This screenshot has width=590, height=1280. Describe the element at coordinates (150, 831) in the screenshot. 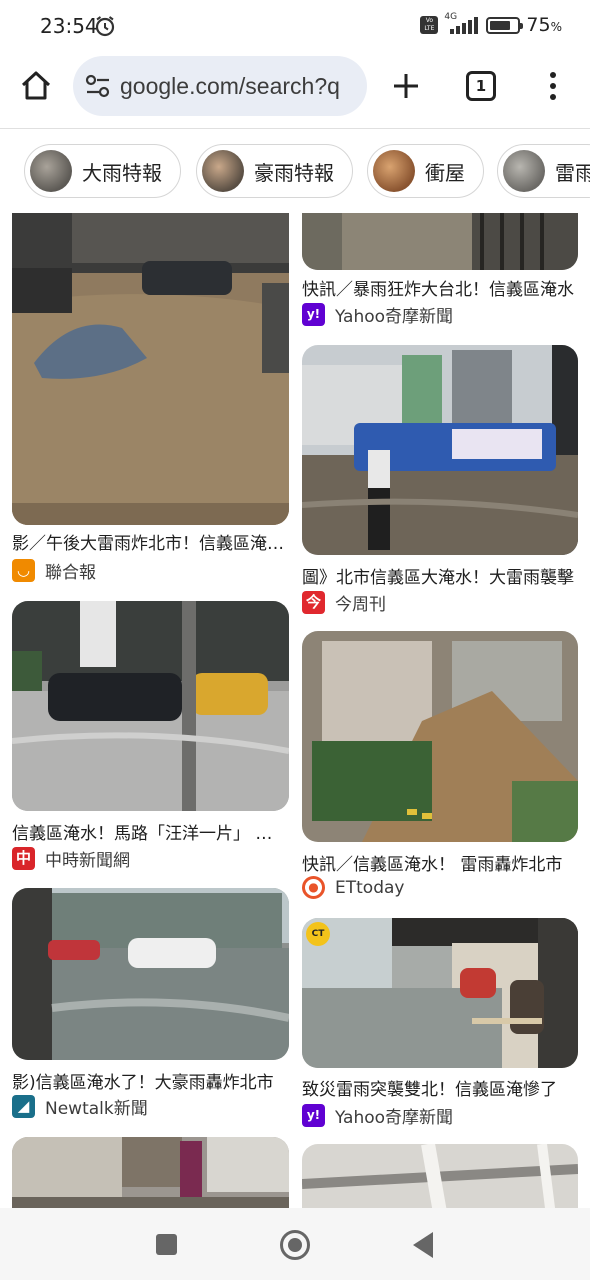

I see `result-title: 信義區淹水！馬路「汪洋一片」 車輛涉水` at that location.